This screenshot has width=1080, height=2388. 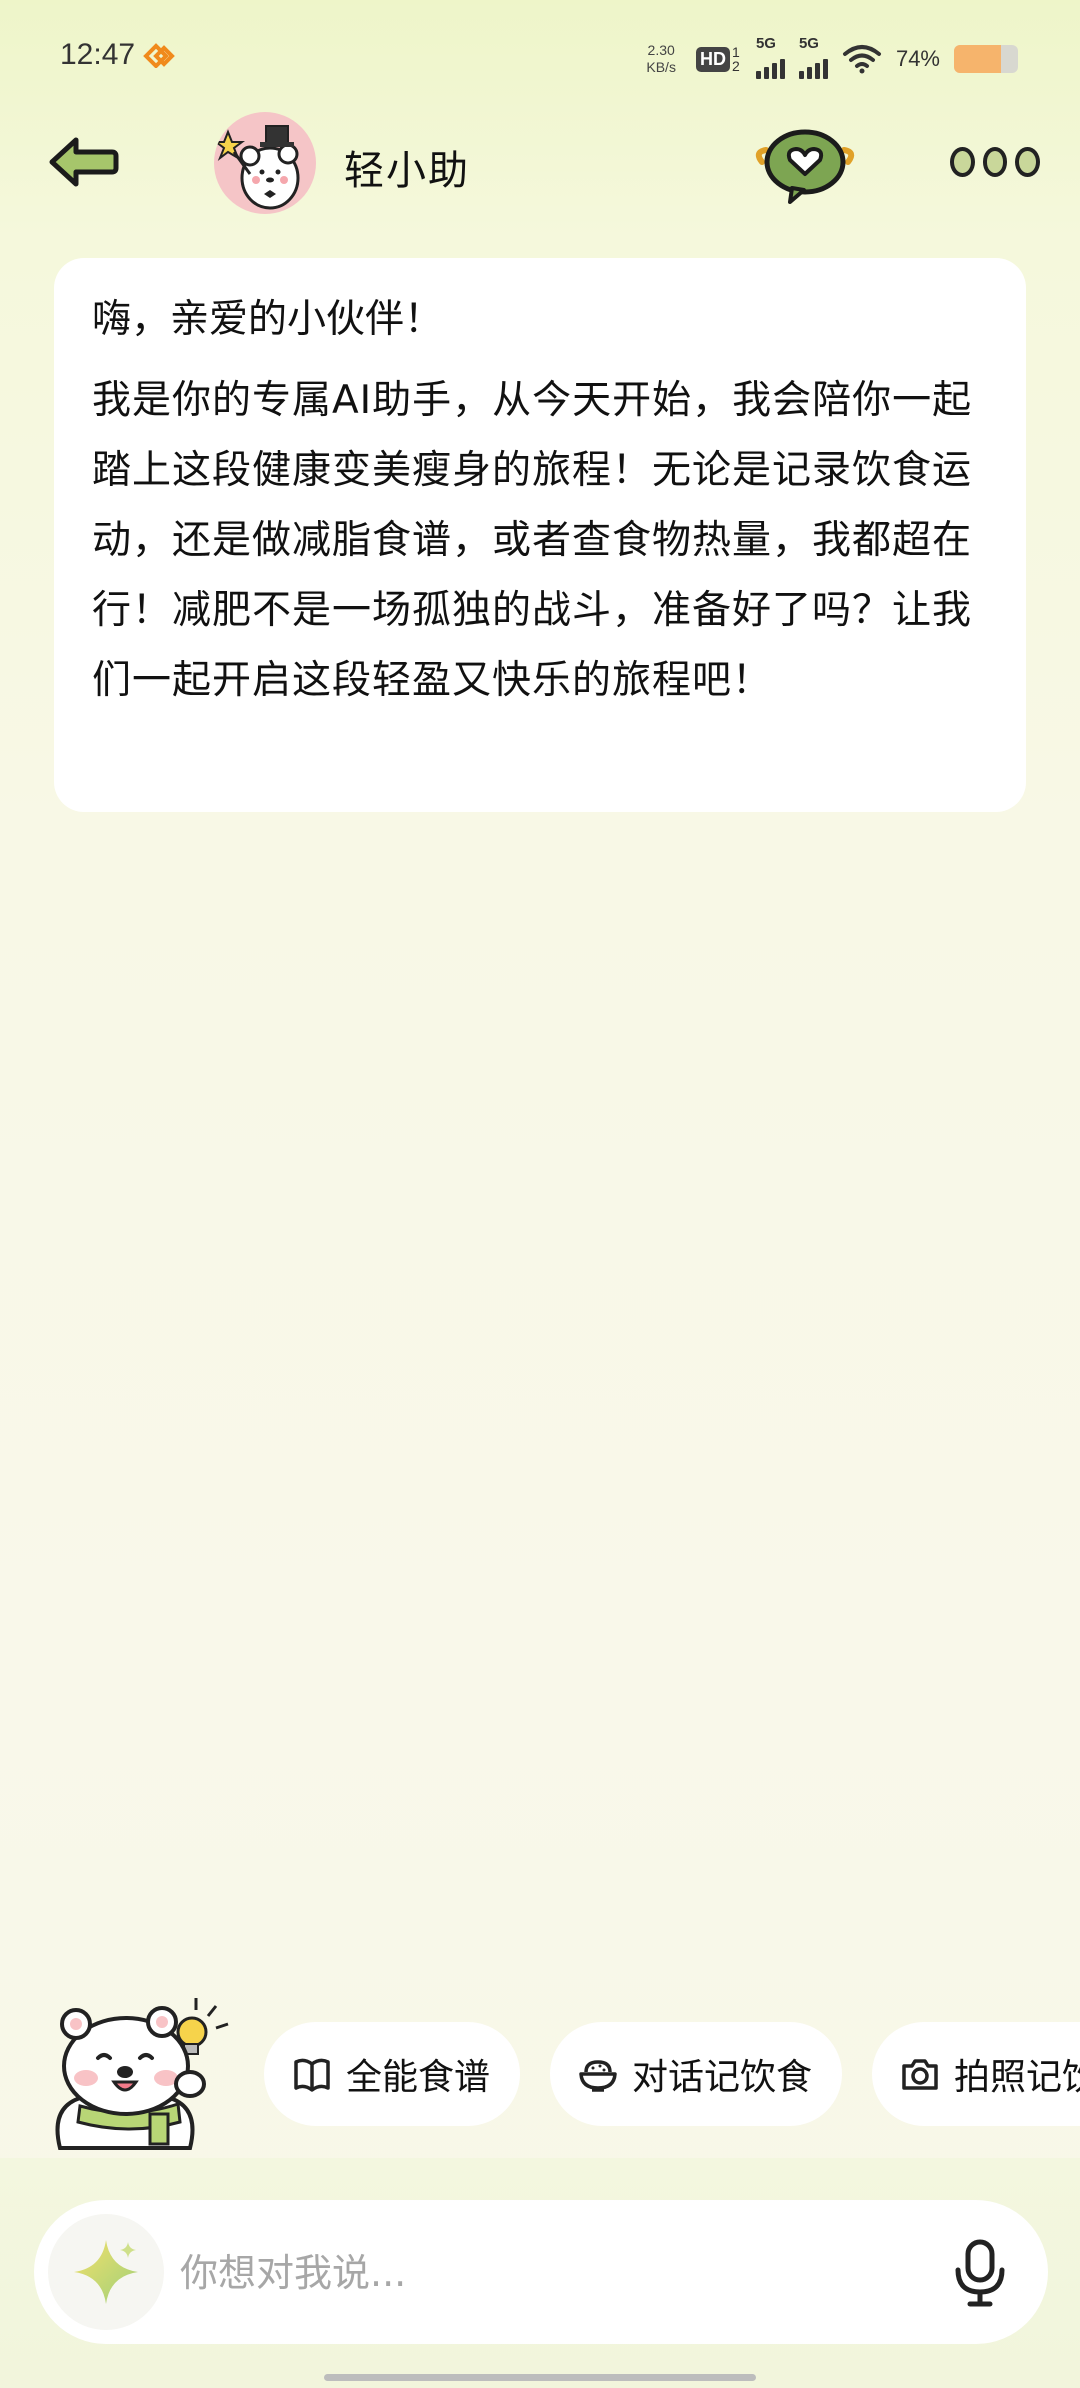 I want to click on bear-avatar-icon, so click(x=257, y=167).